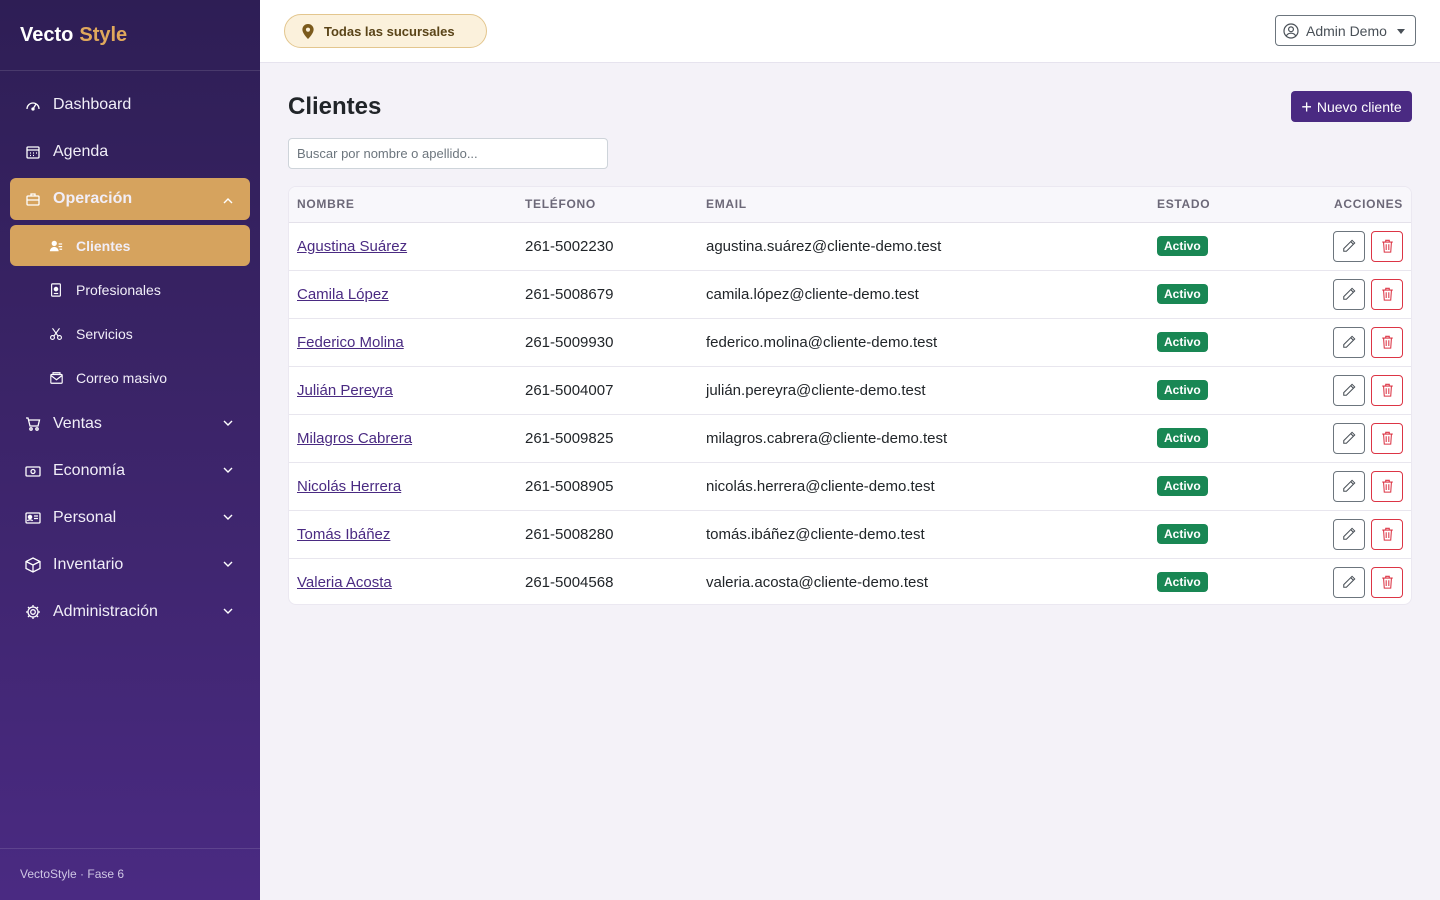  I want to click on sidebar-item-label: Administración, so click(105, 611).